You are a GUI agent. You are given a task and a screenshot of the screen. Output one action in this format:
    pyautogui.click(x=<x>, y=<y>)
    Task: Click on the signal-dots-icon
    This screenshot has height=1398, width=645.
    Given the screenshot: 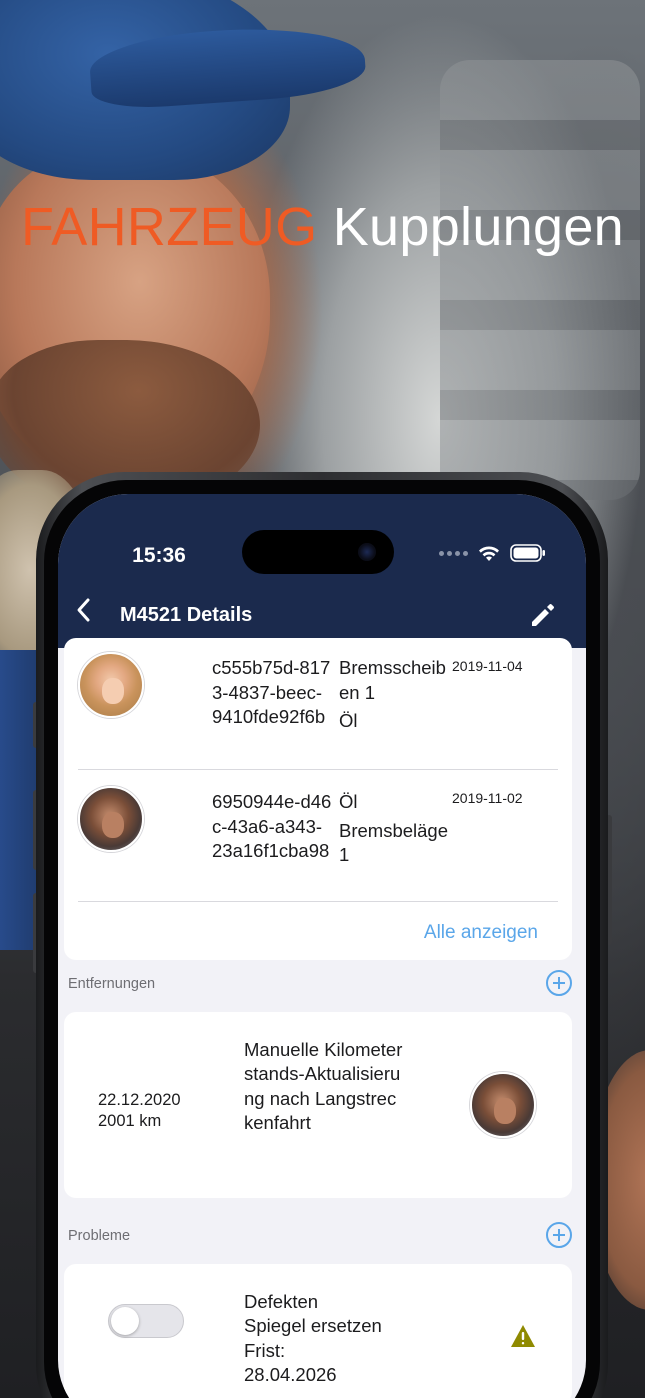 What is the action you would take?
    pyautogui.click(x=453, y=553)
    